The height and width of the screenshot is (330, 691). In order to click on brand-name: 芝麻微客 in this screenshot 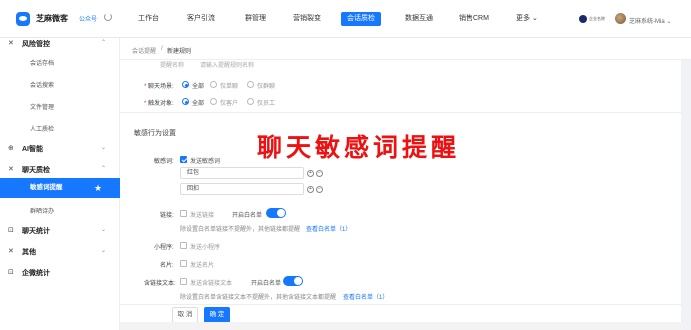, I will do `click(52, 18)`.